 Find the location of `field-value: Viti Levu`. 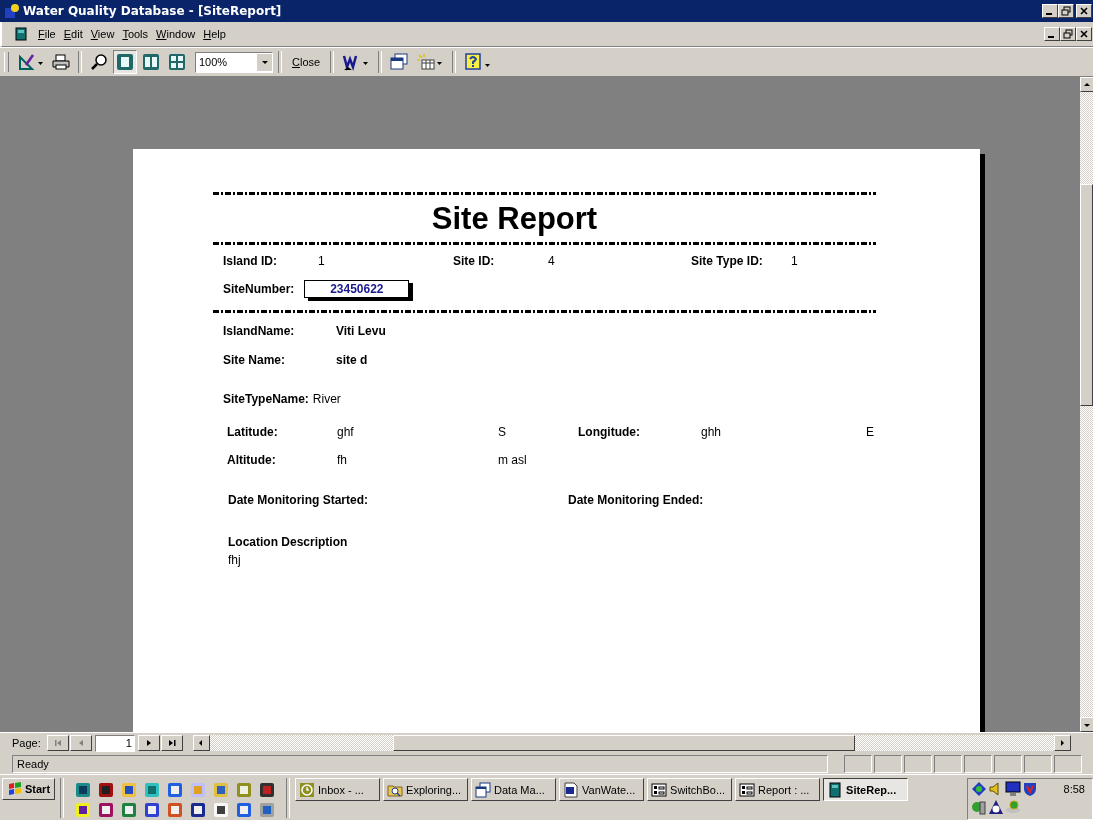

field-value: Viti Levu is located at coordinates (361, 331).